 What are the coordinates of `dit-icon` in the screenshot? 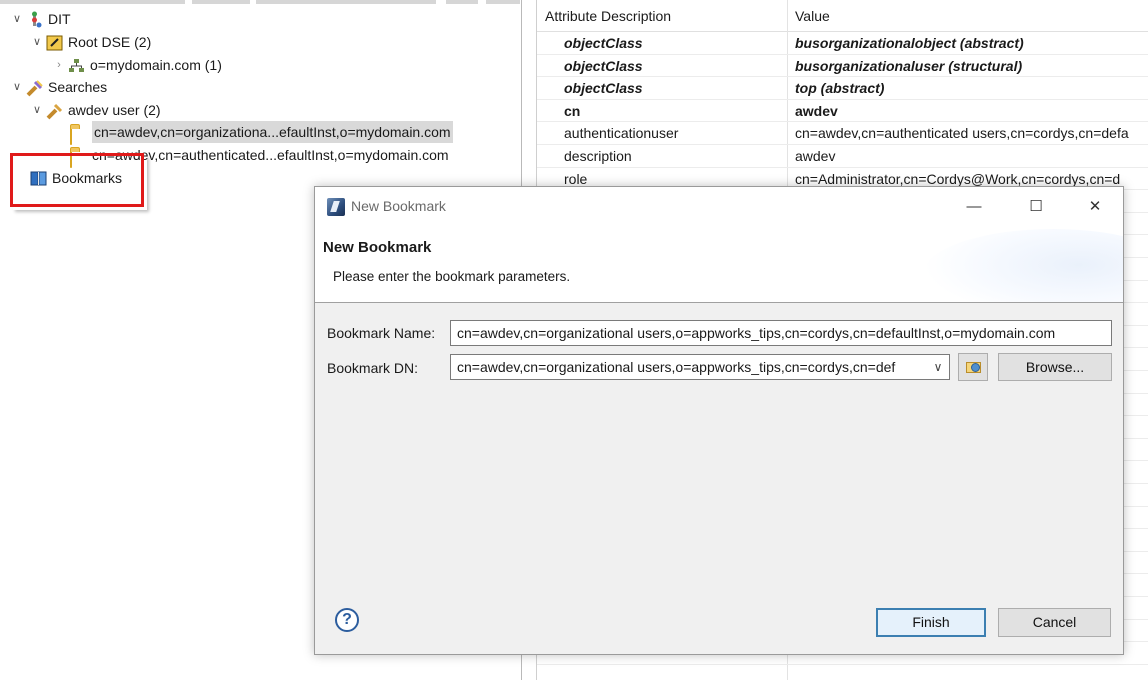 It's located at (35, 19).